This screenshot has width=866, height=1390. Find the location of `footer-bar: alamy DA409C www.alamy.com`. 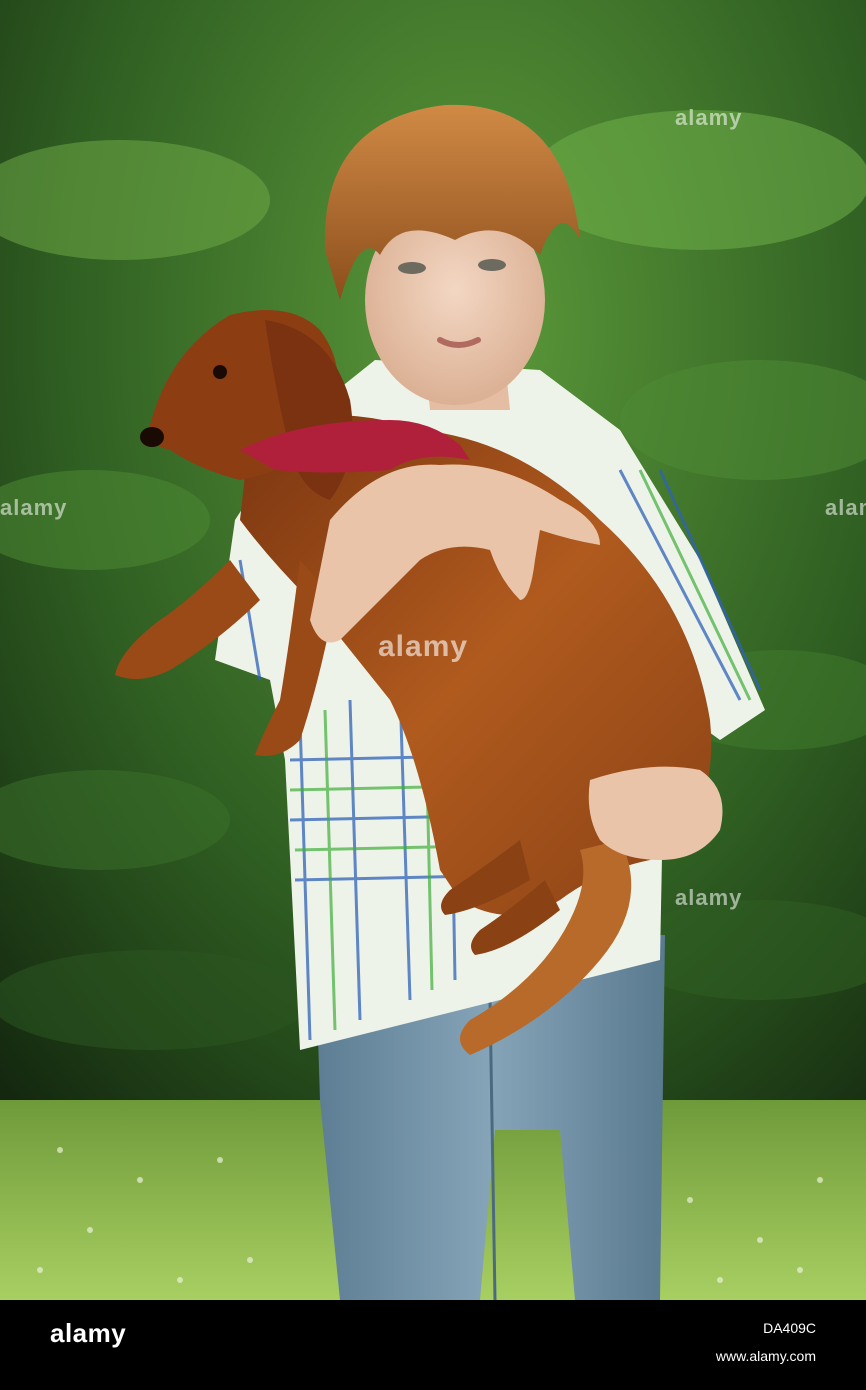

footer-bar: alamy DA409C www.alamy.com is located at coordinates (433, 1345).